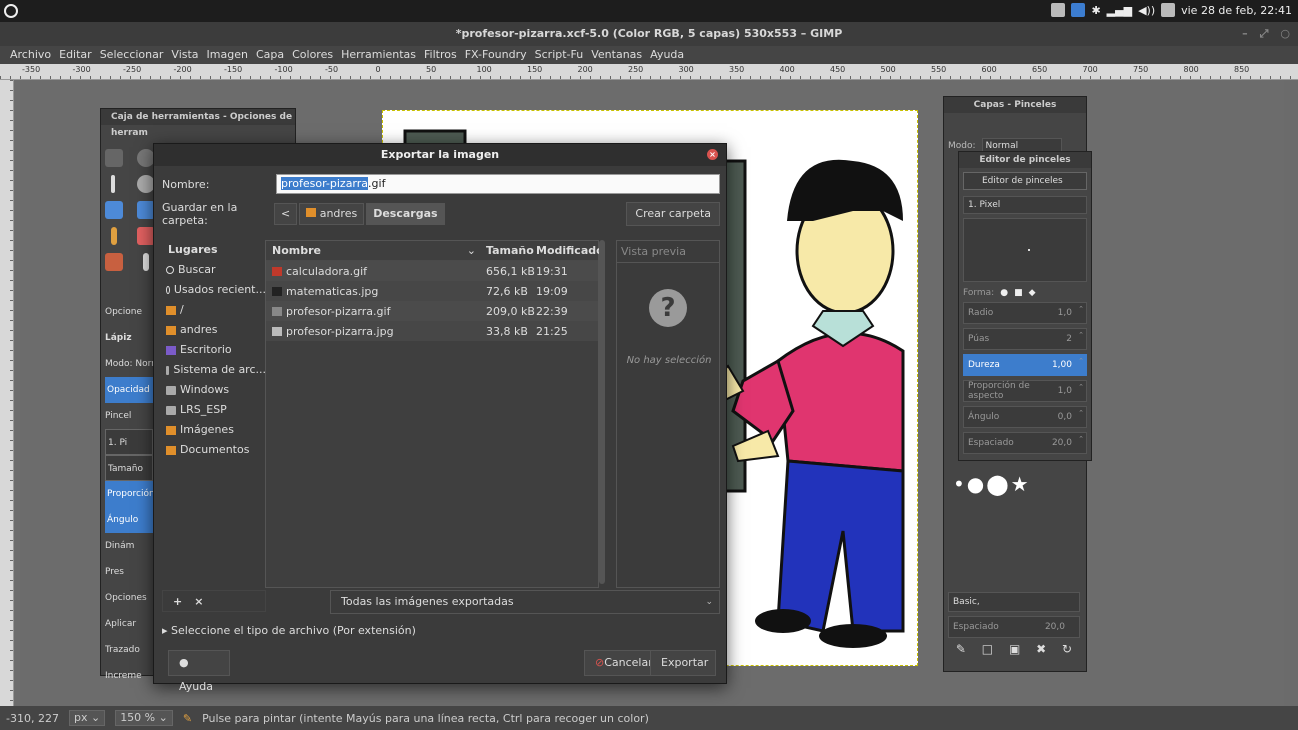  Describe the element at coordinates (132, 55) in the screenshot. I see `menu-seleccionar: Seleccionar` at that location.